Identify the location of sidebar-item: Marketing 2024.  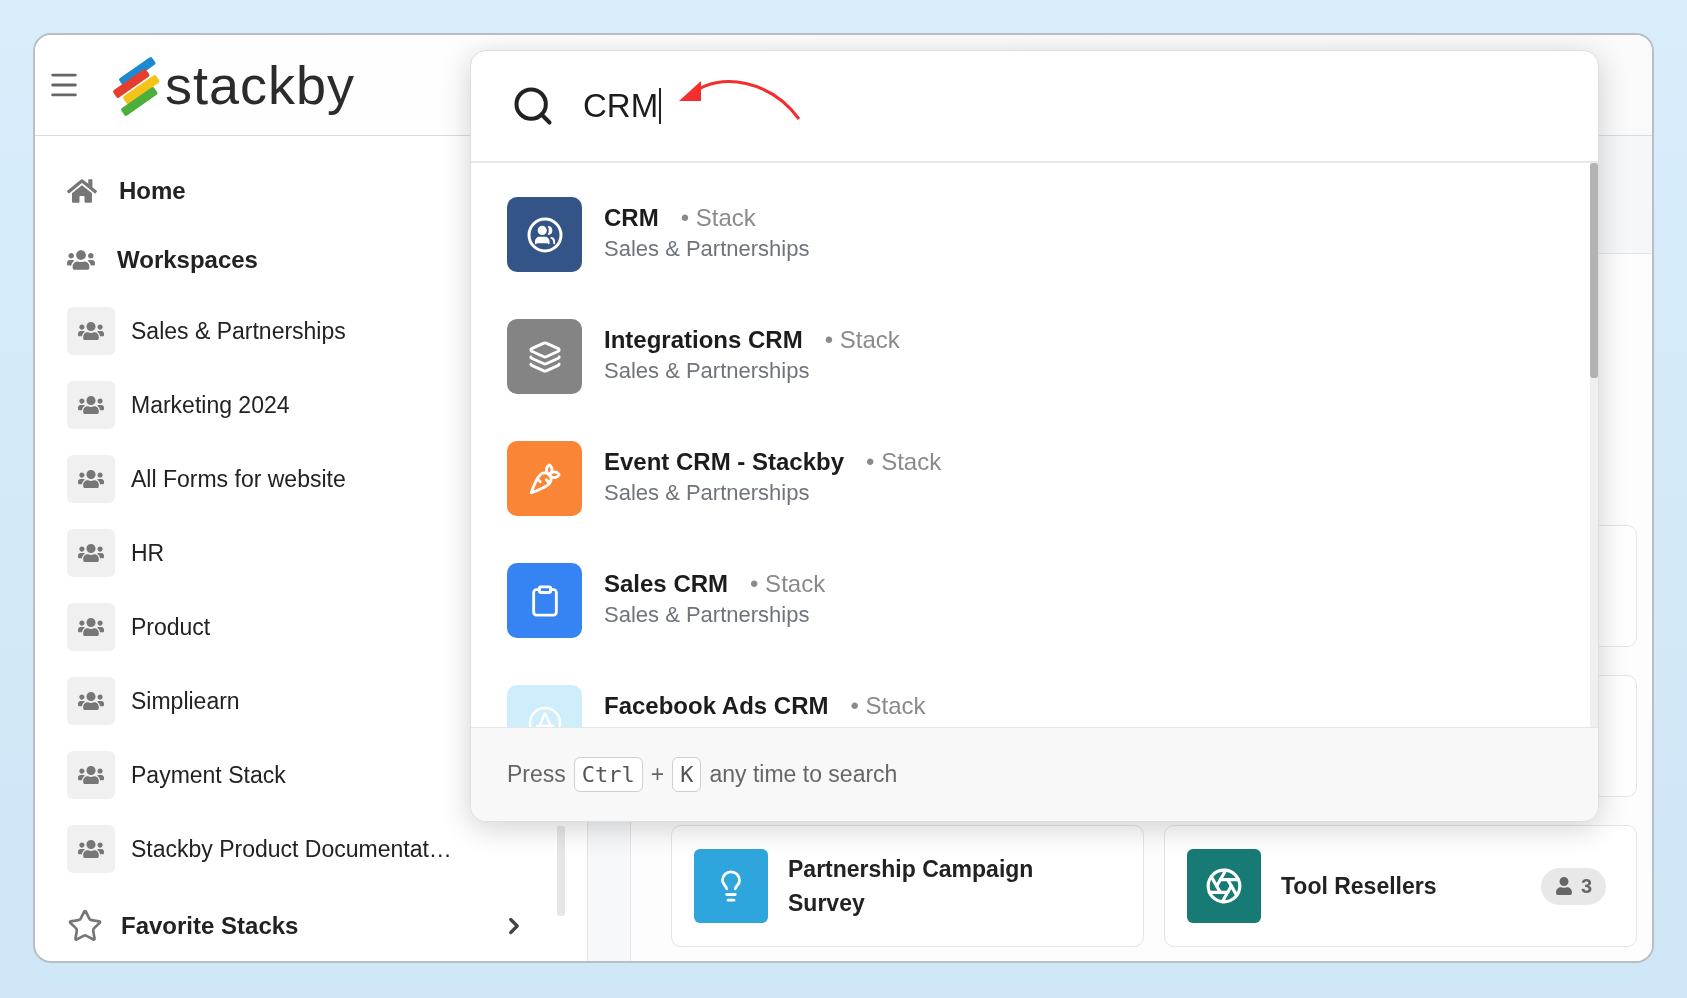
(178, 405).